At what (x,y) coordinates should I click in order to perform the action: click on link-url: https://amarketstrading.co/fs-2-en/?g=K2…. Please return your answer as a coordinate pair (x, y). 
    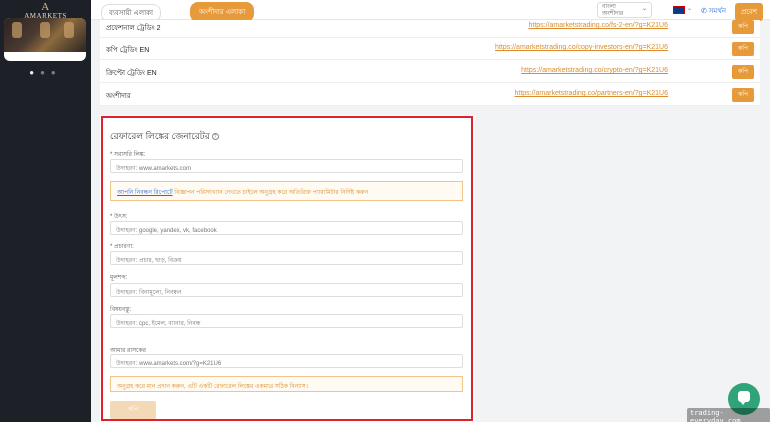
    Looking at the image, I should click on (384, 25).